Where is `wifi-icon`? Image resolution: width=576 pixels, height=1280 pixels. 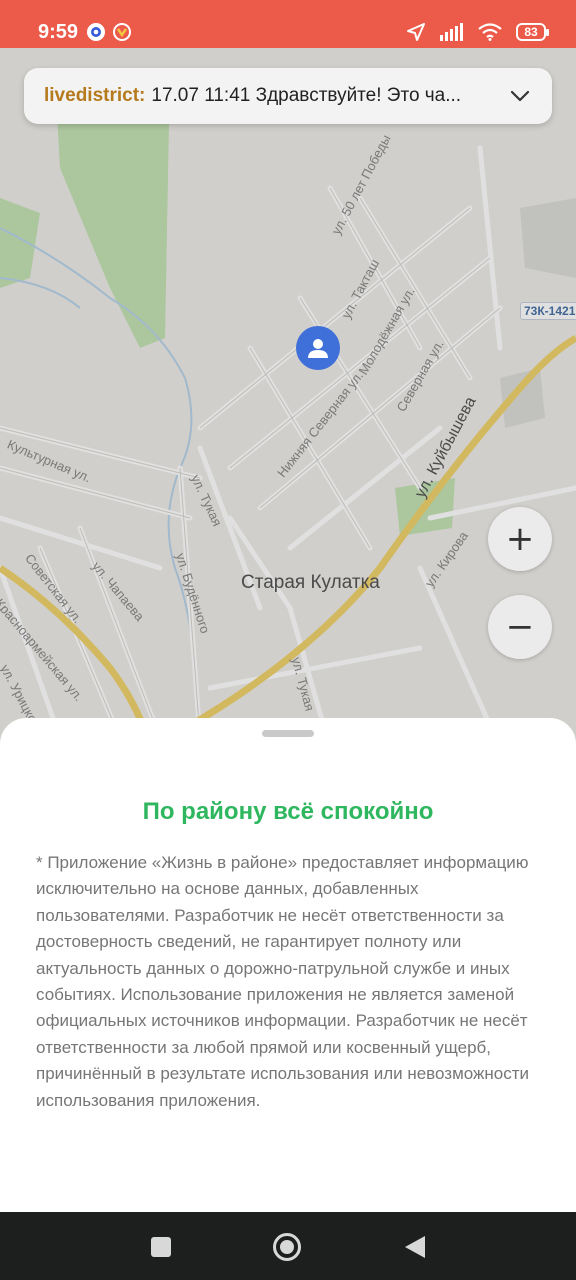
wifi-icon is located at coordinates (490, 32).